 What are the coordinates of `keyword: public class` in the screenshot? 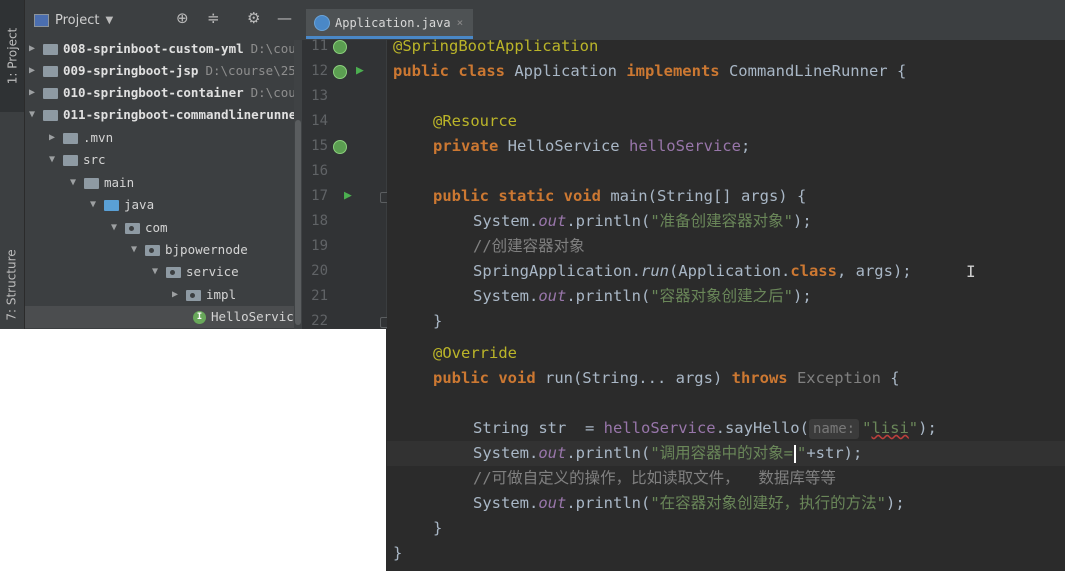 It's located at (454, 71).